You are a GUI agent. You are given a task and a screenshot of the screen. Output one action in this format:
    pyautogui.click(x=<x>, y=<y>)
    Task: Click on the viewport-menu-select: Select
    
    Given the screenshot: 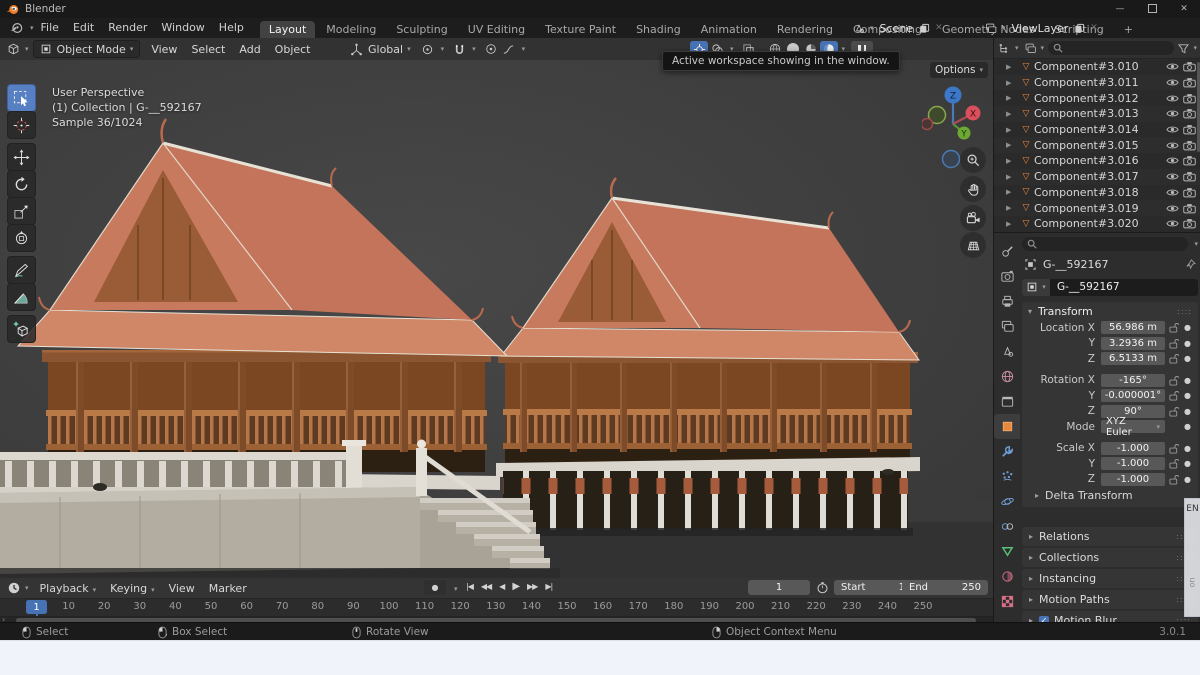 What is the action you would take?
    pyautogui.click(x=208, y=49)
    